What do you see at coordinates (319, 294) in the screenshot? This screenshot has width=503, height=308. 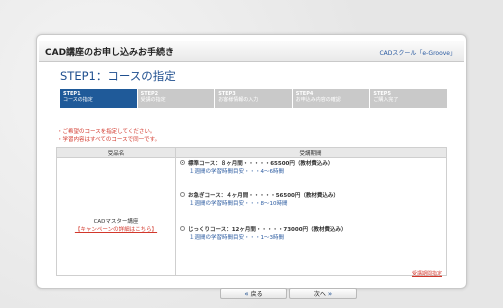 I see `next-button-label: 次へ` at bounding box center [319, 294].